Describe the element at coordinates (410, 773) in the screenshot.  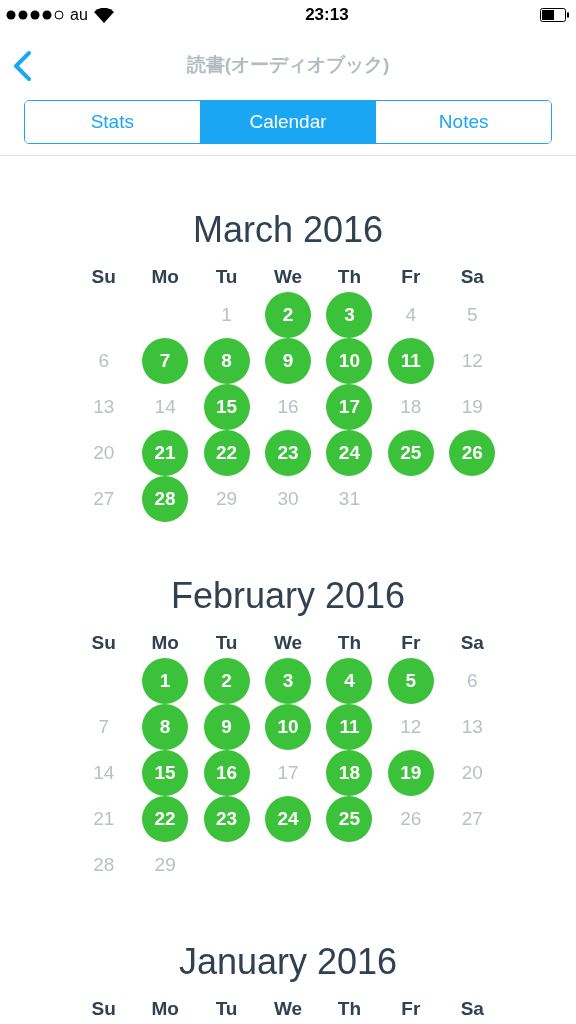
I see `day-marked: 19` at that location.